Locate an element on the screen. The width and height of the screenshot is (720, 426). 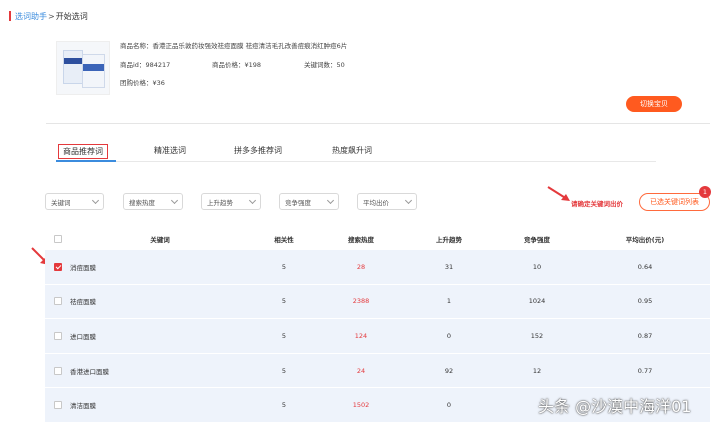
row-keyword: 祛痘面膜 is located at coordinates (83, 302).